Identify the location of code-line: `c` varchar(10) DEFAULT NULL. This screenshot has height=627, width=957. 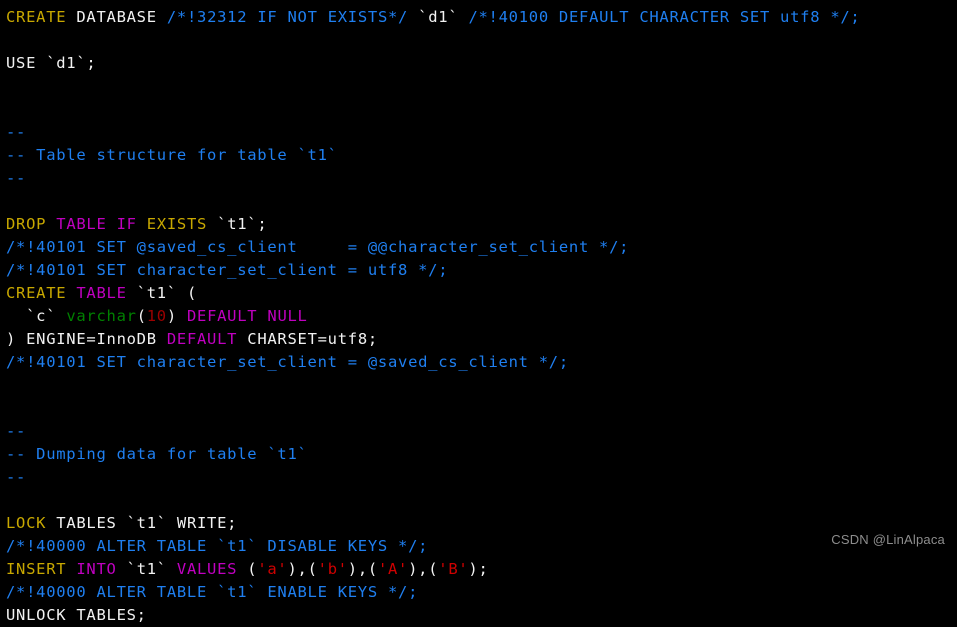
(481, 316).